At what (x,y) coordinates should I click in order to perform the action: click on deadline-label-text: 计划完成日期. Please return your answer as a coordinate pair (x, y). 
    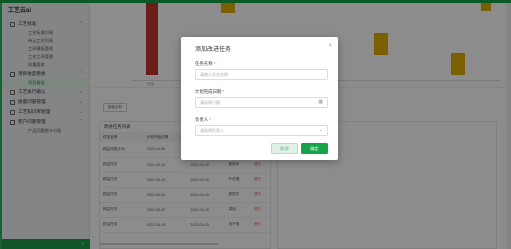
    Looking at the image, I should click on (208, 91).